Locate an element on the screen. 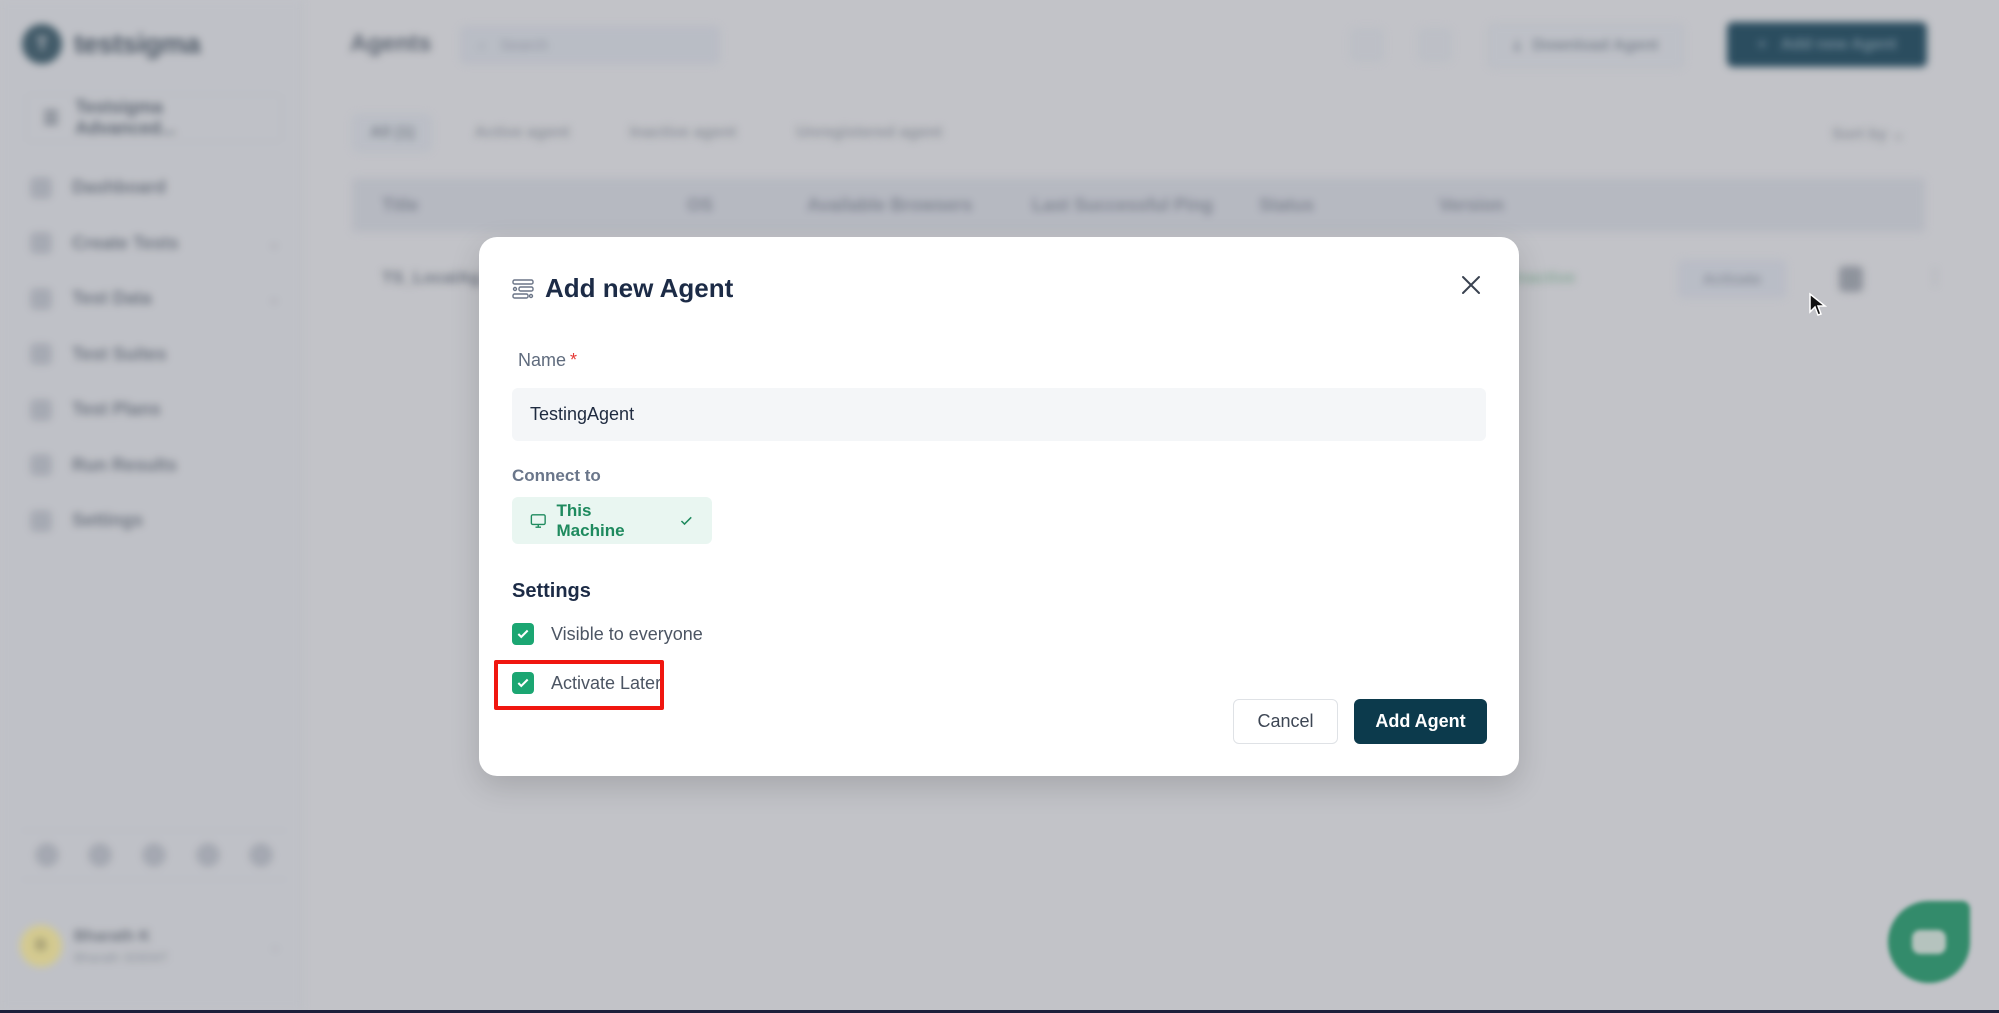 The width and height of the screenshot is (1999, 1013). required-indicator: * is located at coordinates (574, 360).